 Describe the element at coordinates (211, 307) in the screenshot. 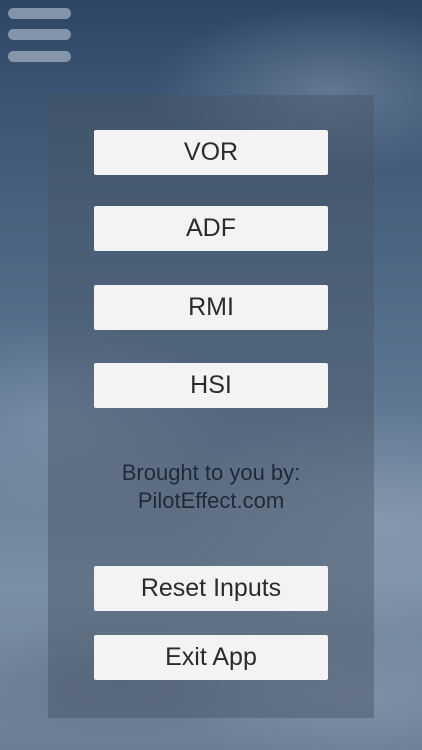

I see `rmi-button: RMI` at that location.